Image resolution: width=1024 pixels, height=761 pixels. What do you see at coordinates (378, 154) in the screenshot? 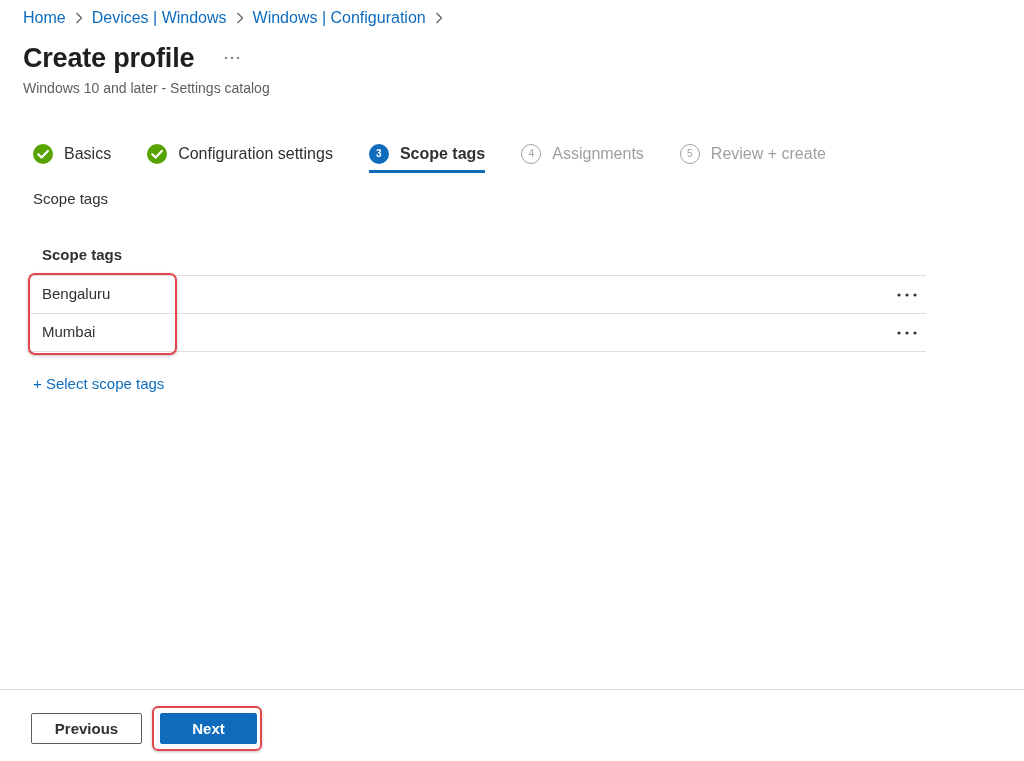
I see `step-number: 3` at bounding box center [378, 154].